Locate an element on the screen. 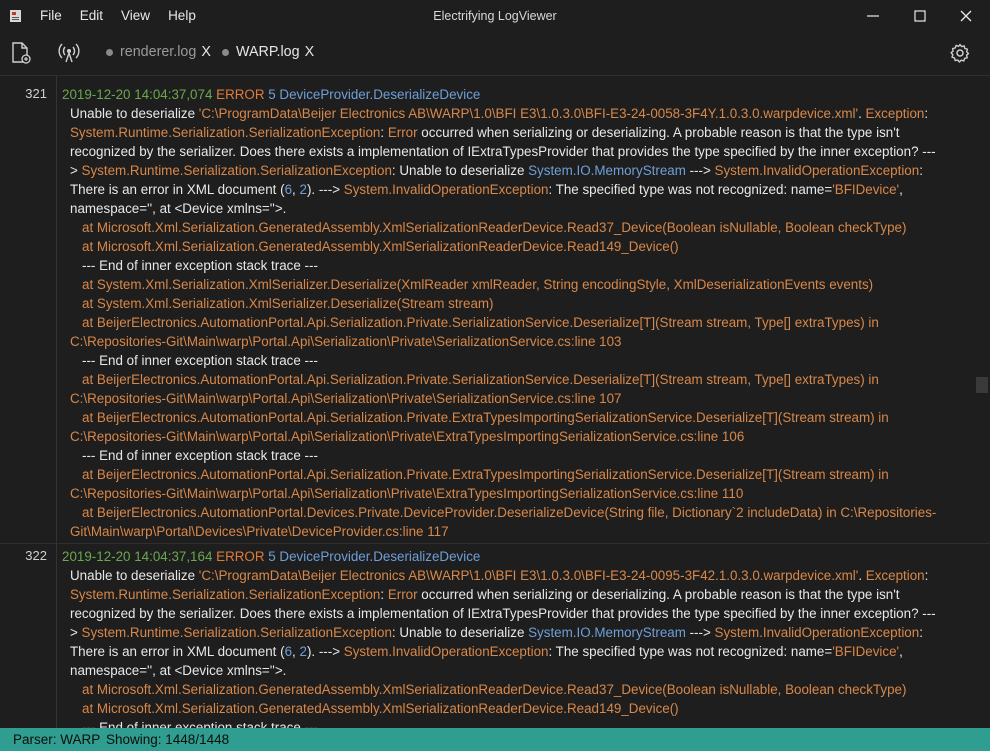  tab-status-dot is located at coordinates (109, 52).